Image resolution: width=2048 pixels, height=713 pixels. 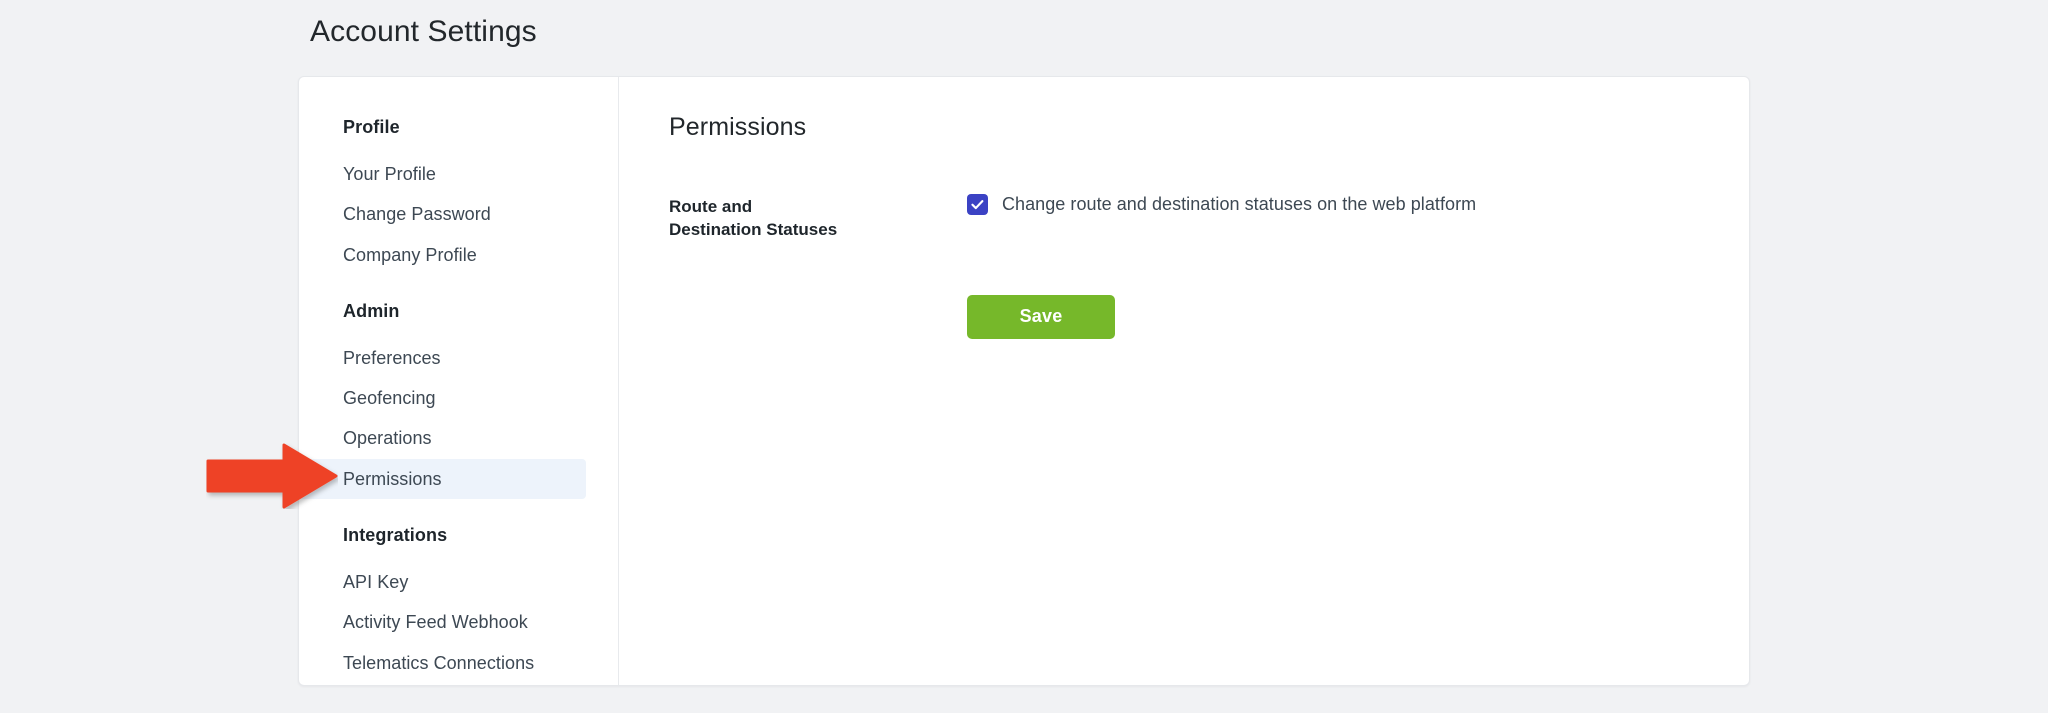 I want to click on nav-group-title-admin: Admin, so click(x=371, y=310).